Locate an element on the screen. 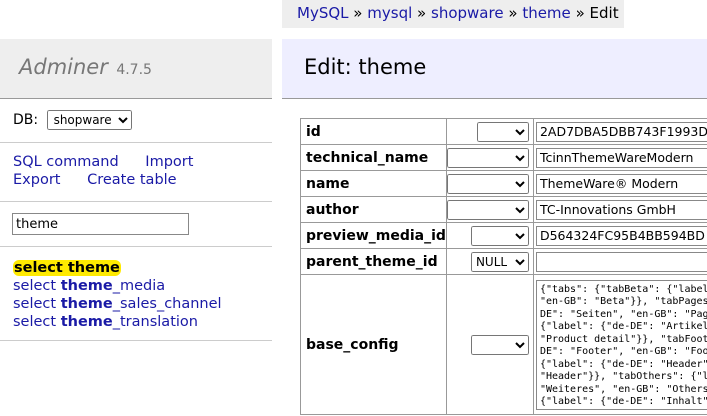 The width and height of the screenshot is (707, 416). preview-media-id-field: D564324FC95B4BB594BD is located at coordinates (621, 235).